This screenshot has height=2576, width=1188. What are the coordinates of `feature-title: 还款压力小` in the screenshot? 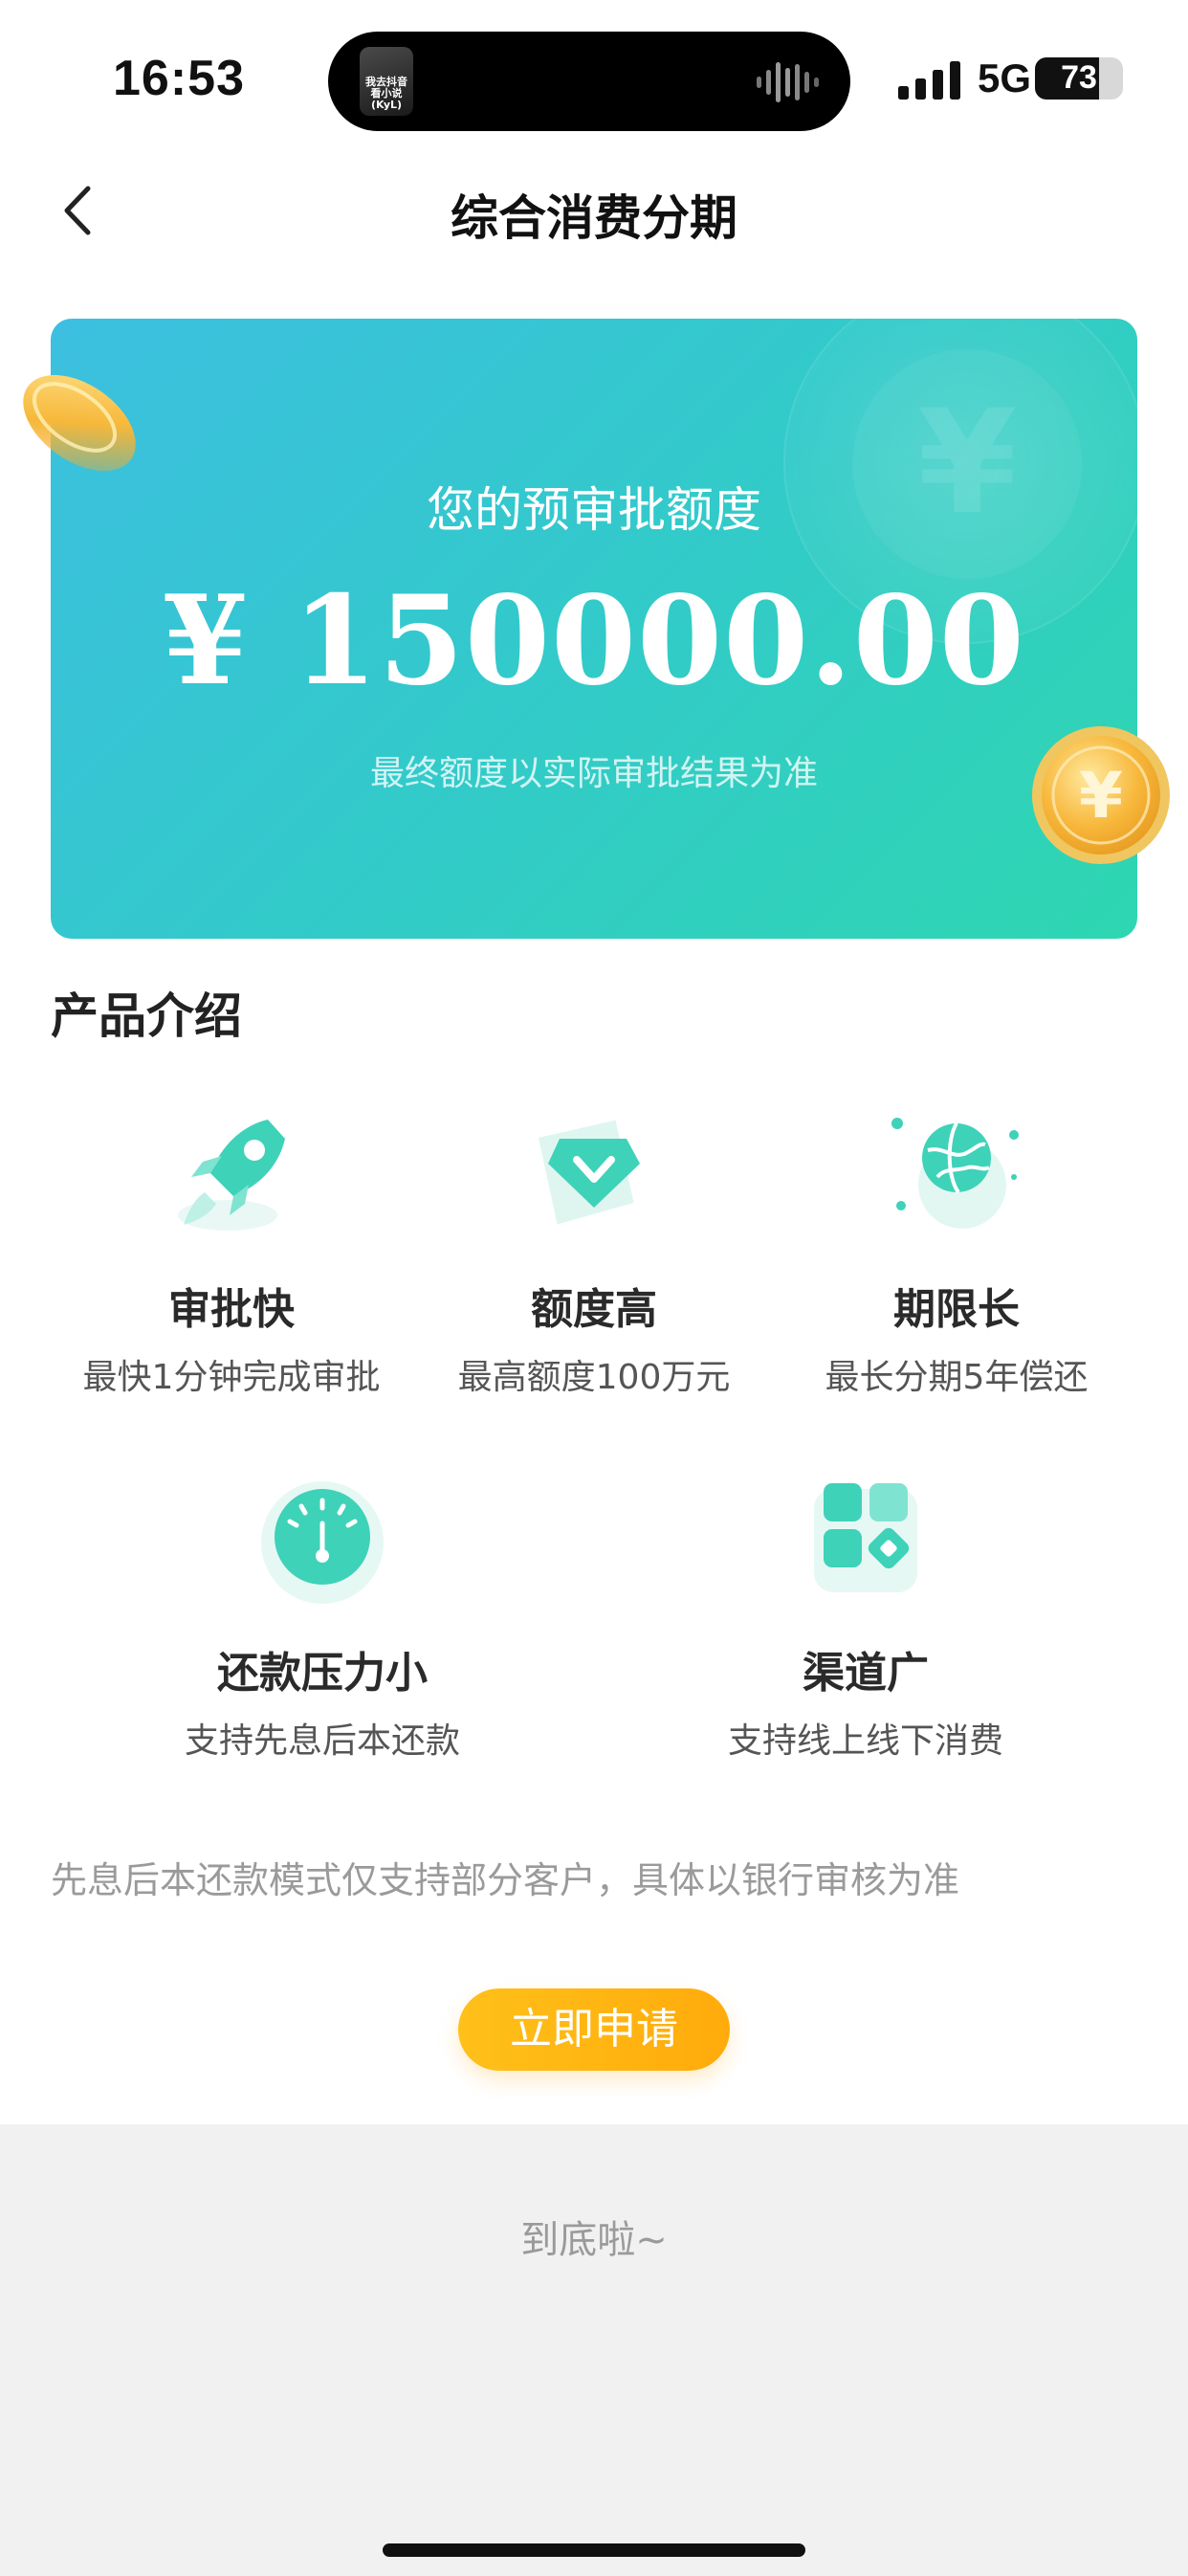 It's located at (322, 1673).